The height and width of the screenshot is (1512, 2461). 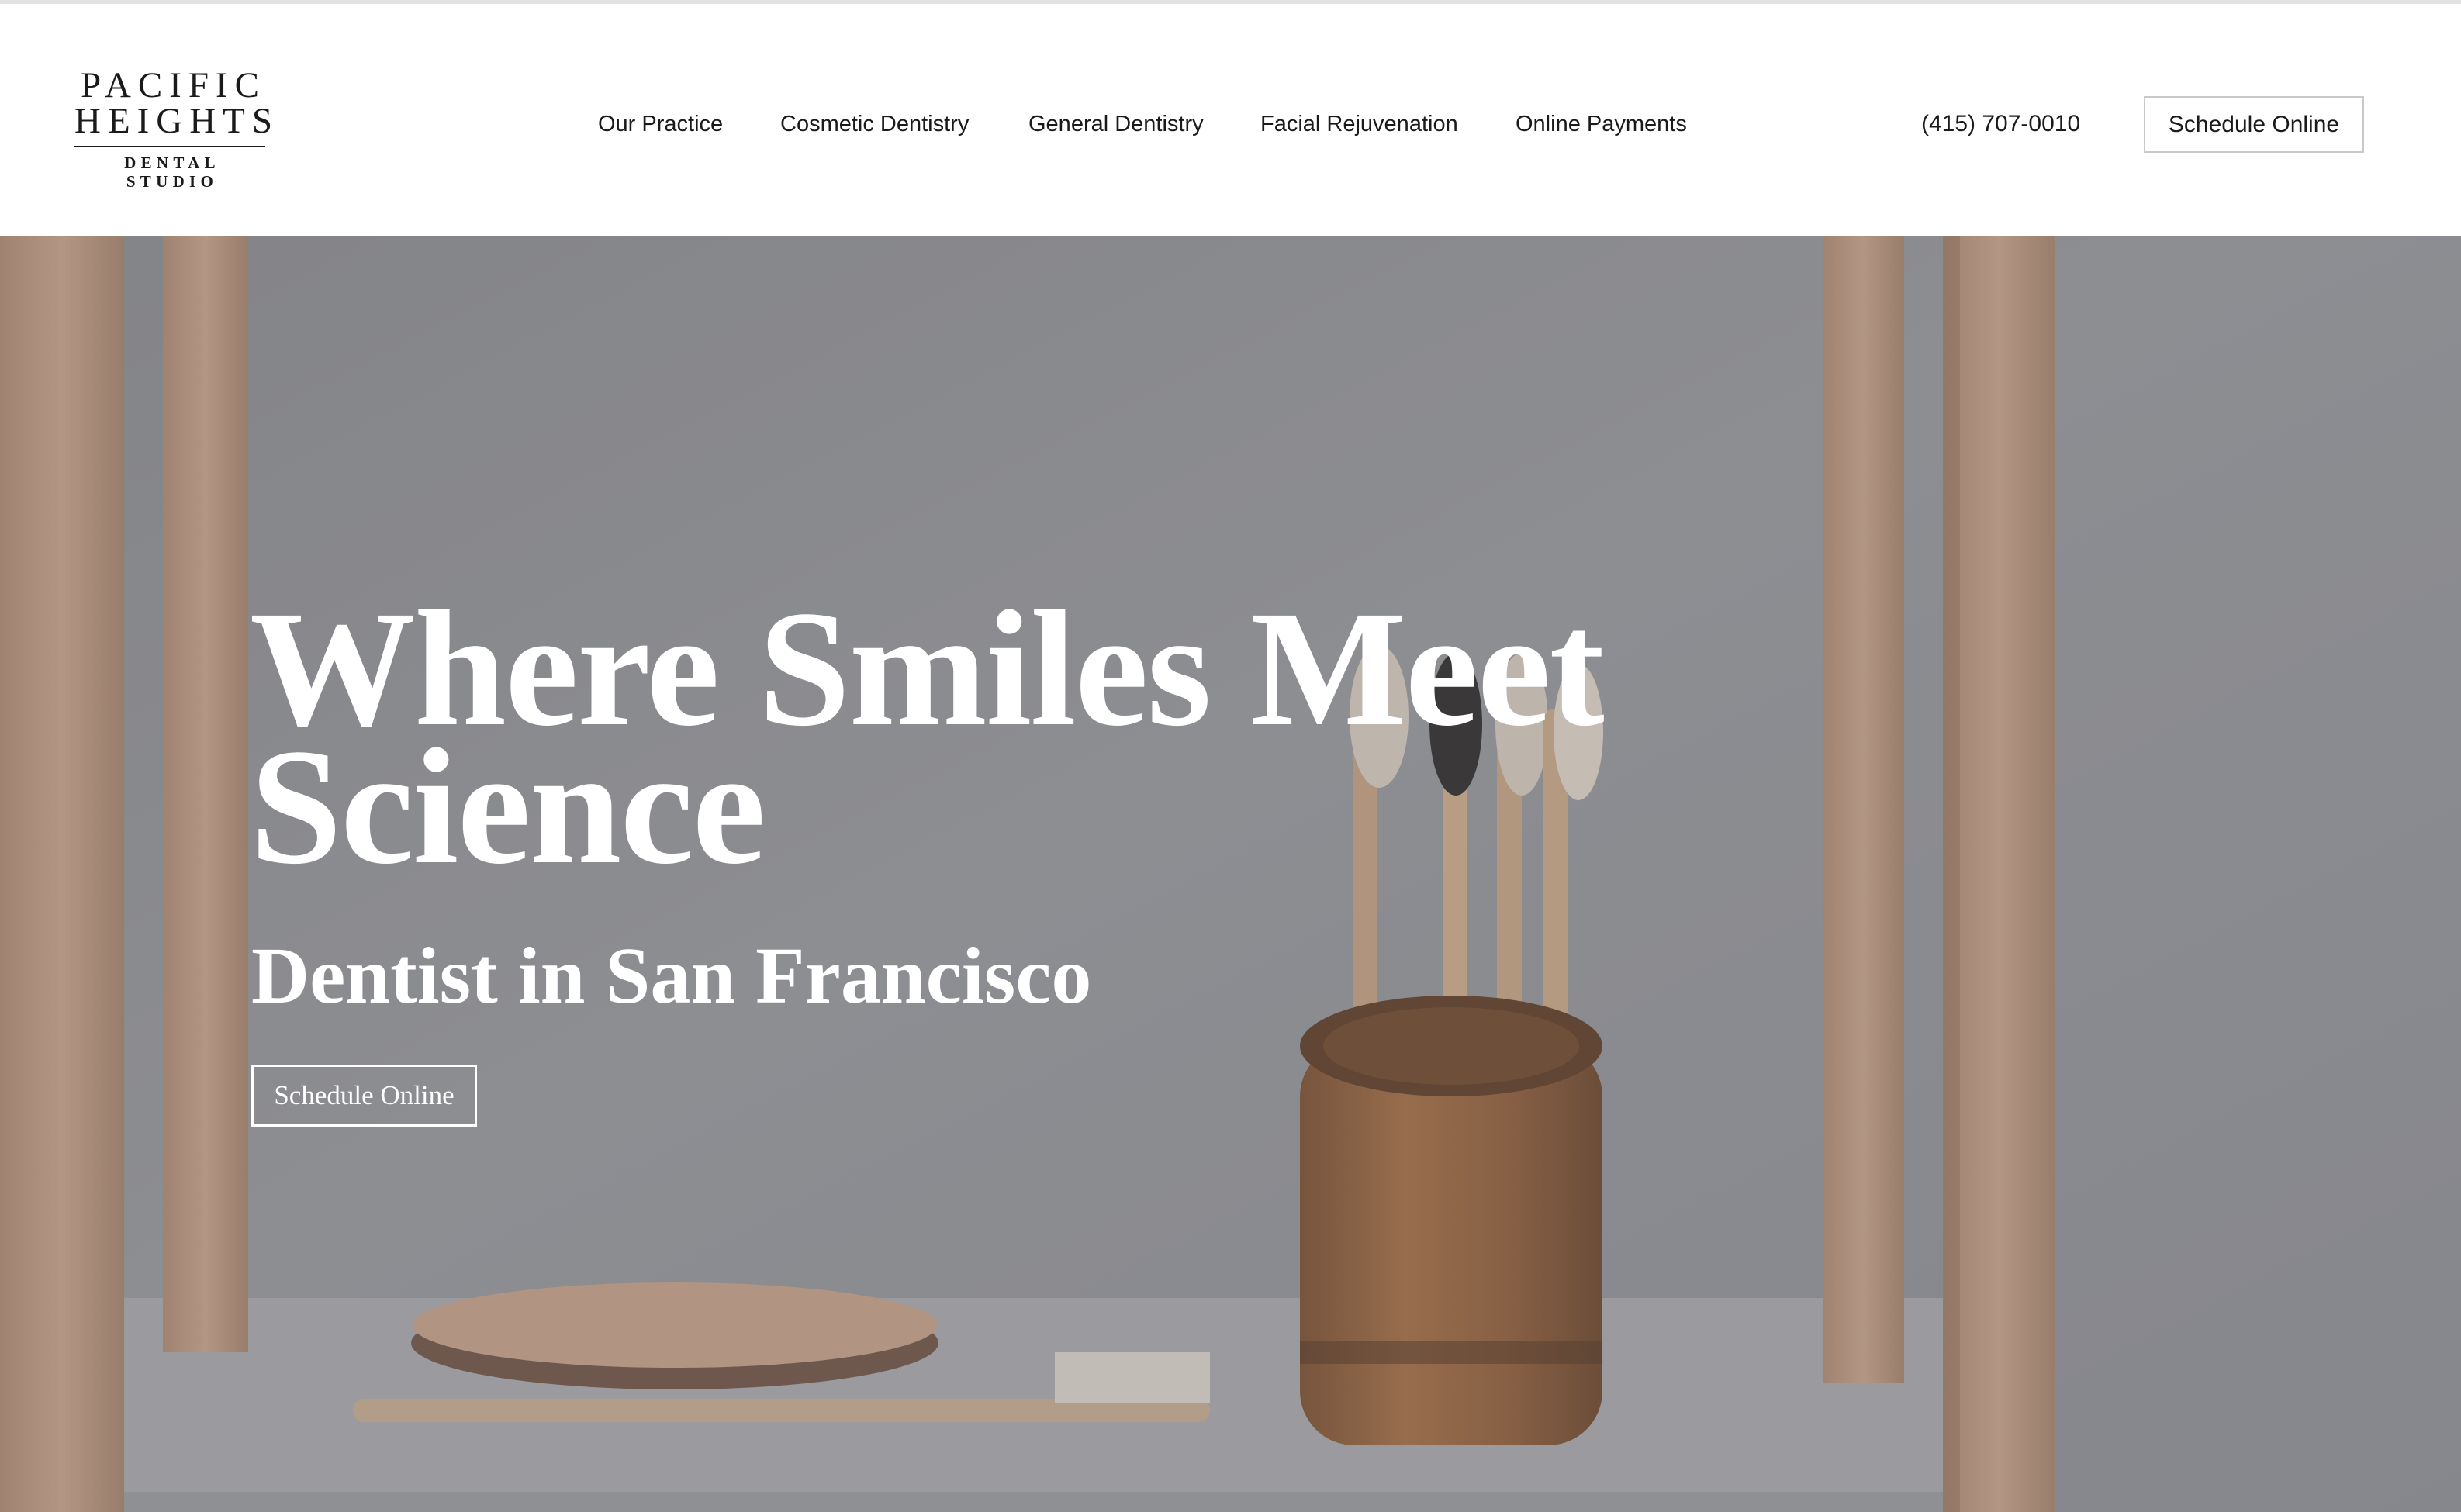 I want to click on nav-item-cosmetic-dentistry: Cosmetic Dentistry, so click(x=875, y=124).